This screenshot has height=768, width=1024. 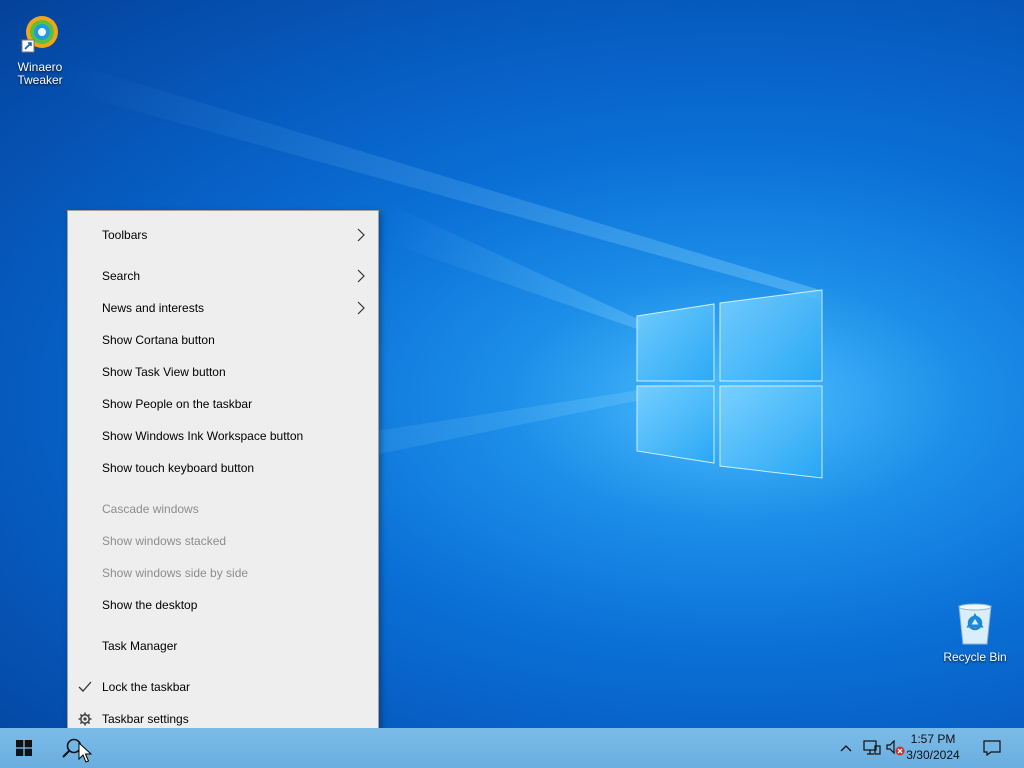 I want to click on menu-item-cascade-windows: Cascade windows, so click(x=150, y=509).